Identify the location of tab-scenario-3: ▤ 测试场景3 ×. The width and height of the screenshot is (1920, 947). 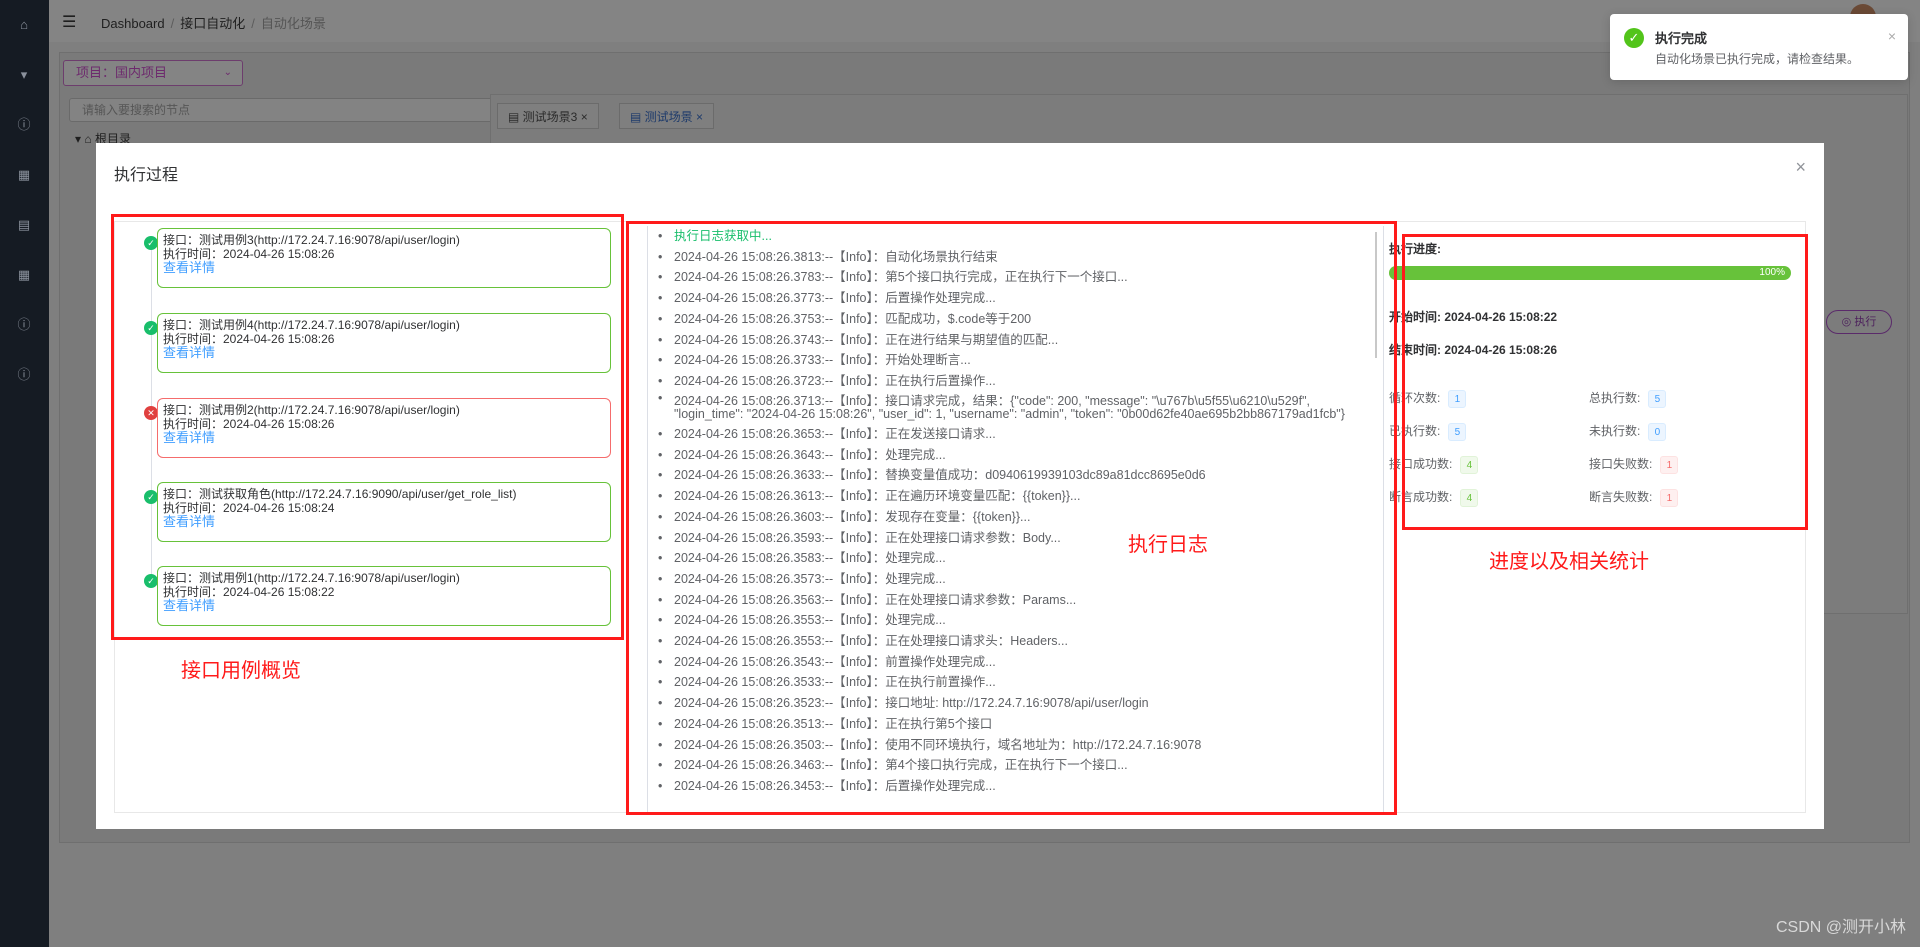
(548, 116).